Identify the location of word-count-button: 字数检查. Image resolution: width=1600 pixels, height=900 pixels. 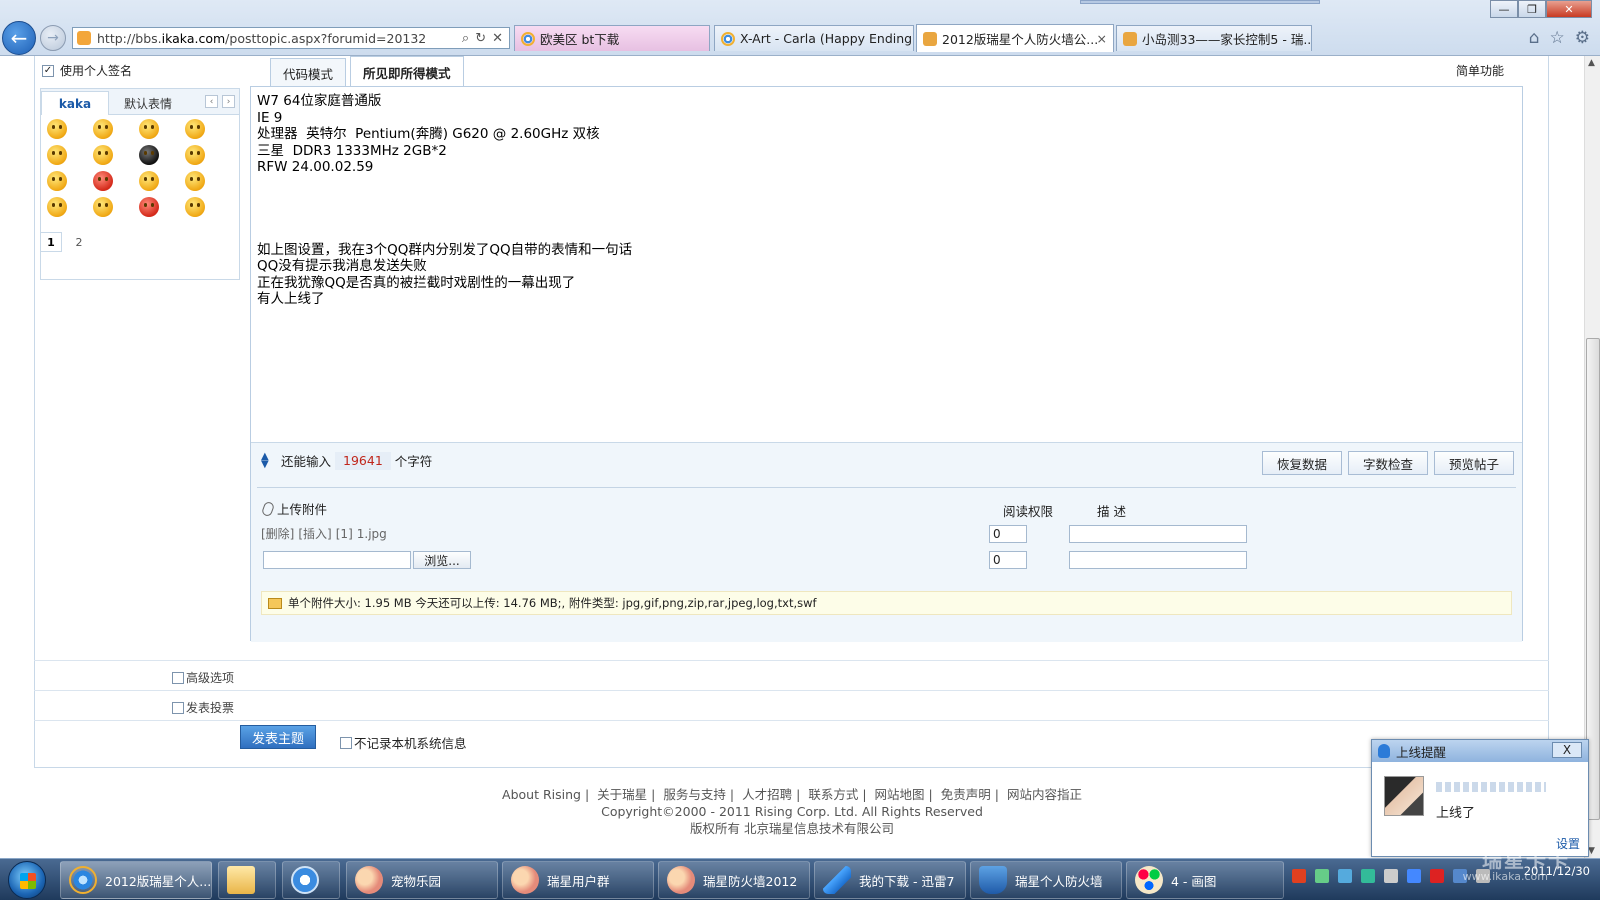
(1387, 463).